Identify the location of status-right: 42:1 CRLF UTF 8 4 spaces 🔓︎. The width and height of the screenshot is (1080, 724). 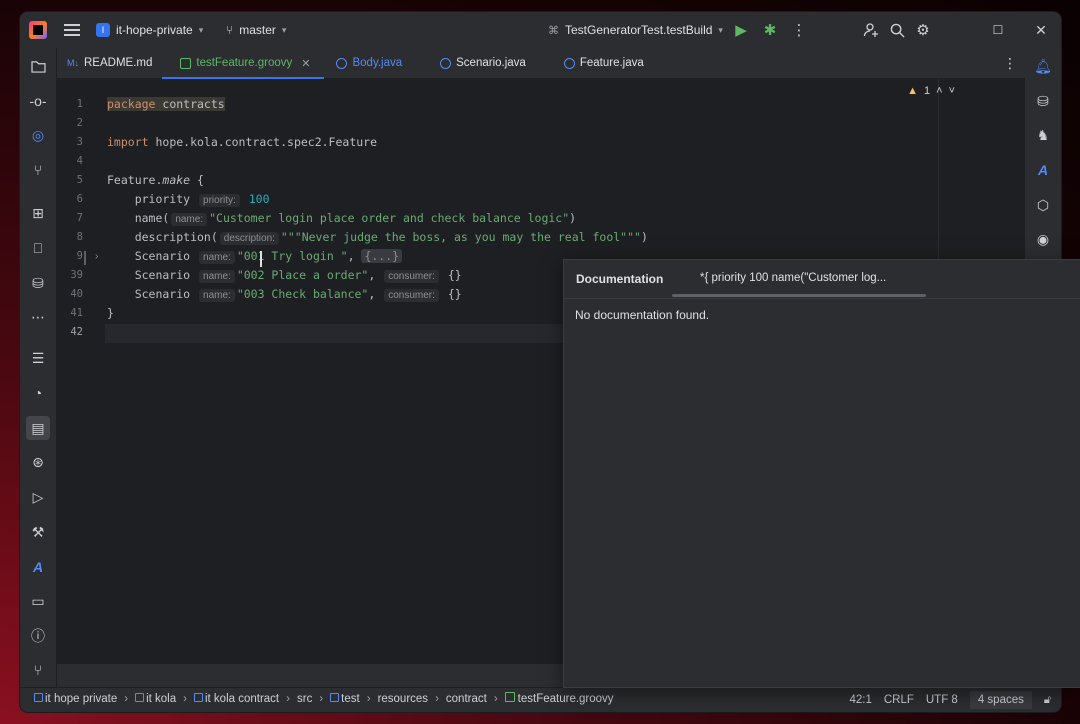
(950, 700).